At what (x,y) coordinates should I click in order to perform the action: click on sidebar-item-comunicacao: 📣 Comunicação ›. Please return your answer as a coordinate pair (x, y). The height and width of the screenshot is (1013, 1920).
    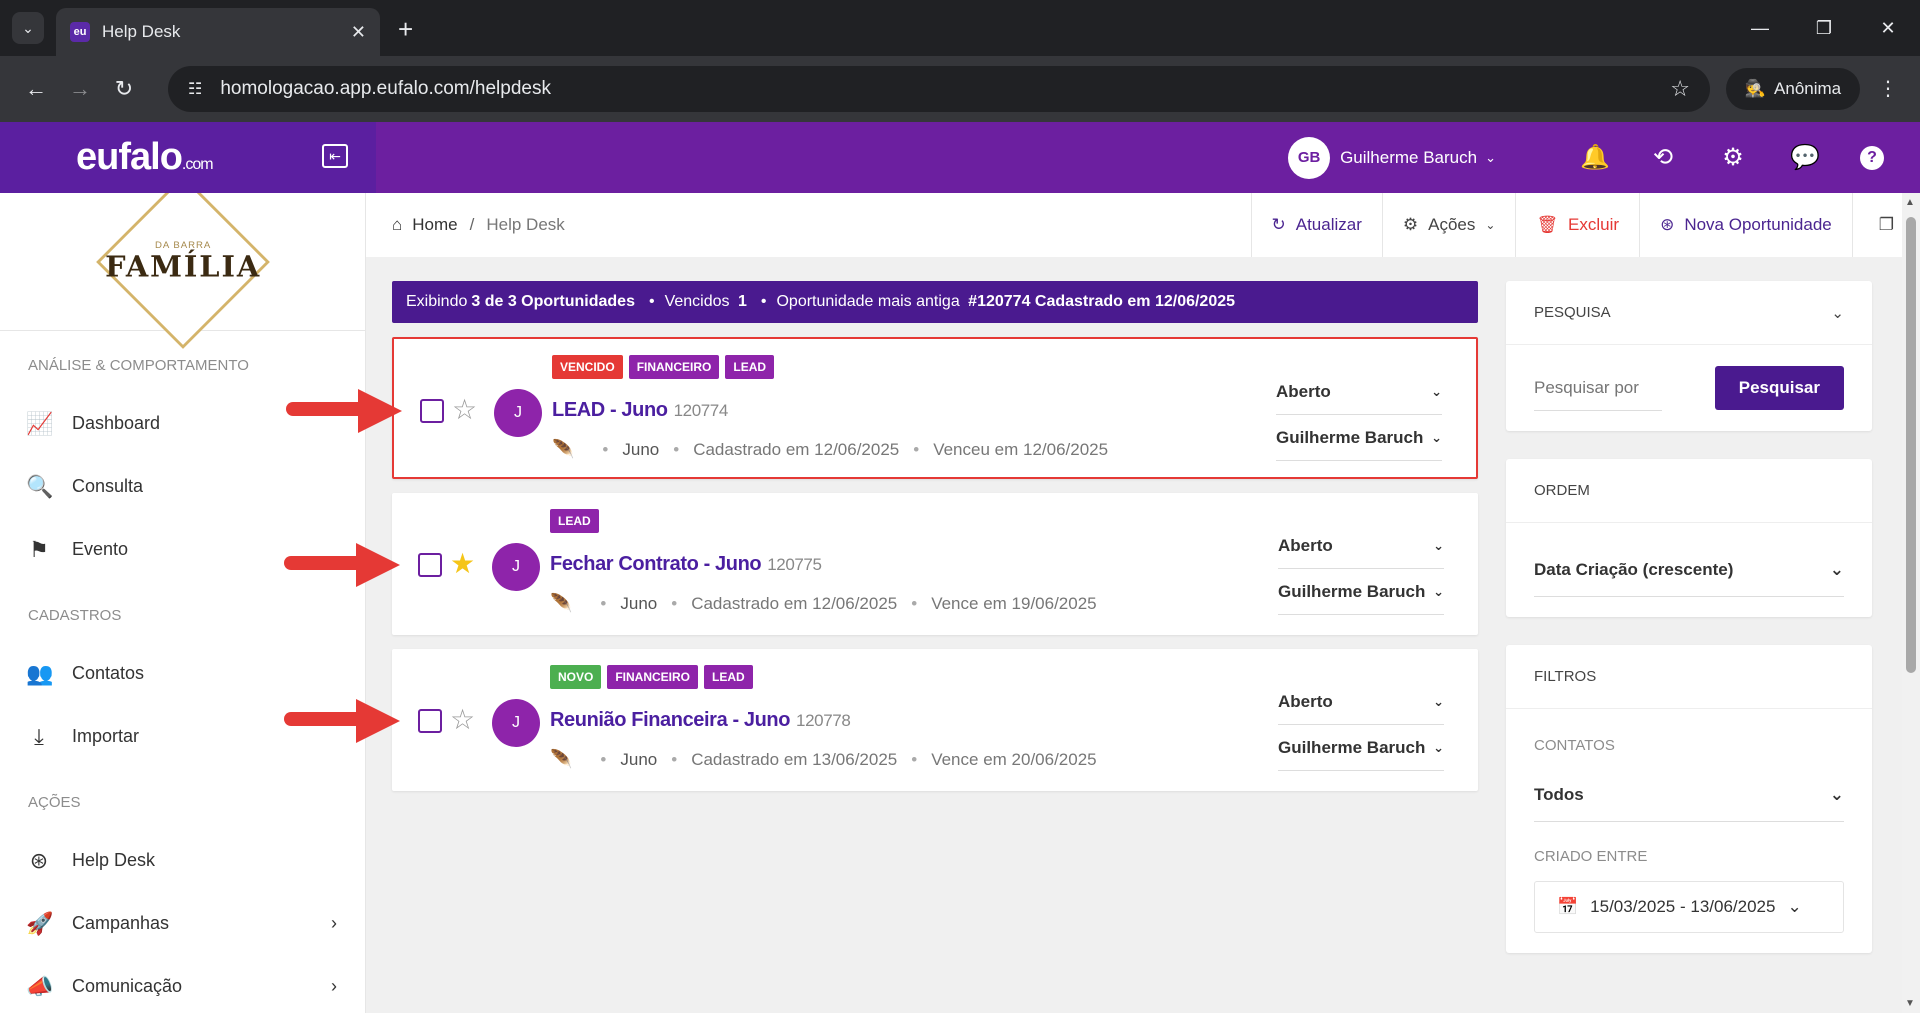
    Looking at the image, I should click on (182, 984).